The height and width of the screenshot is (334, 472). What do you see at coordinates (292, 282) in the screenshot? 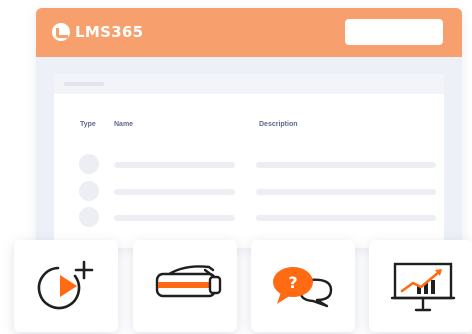
I see `question-mark-glyph: ?` at bounding box center [292, 282].